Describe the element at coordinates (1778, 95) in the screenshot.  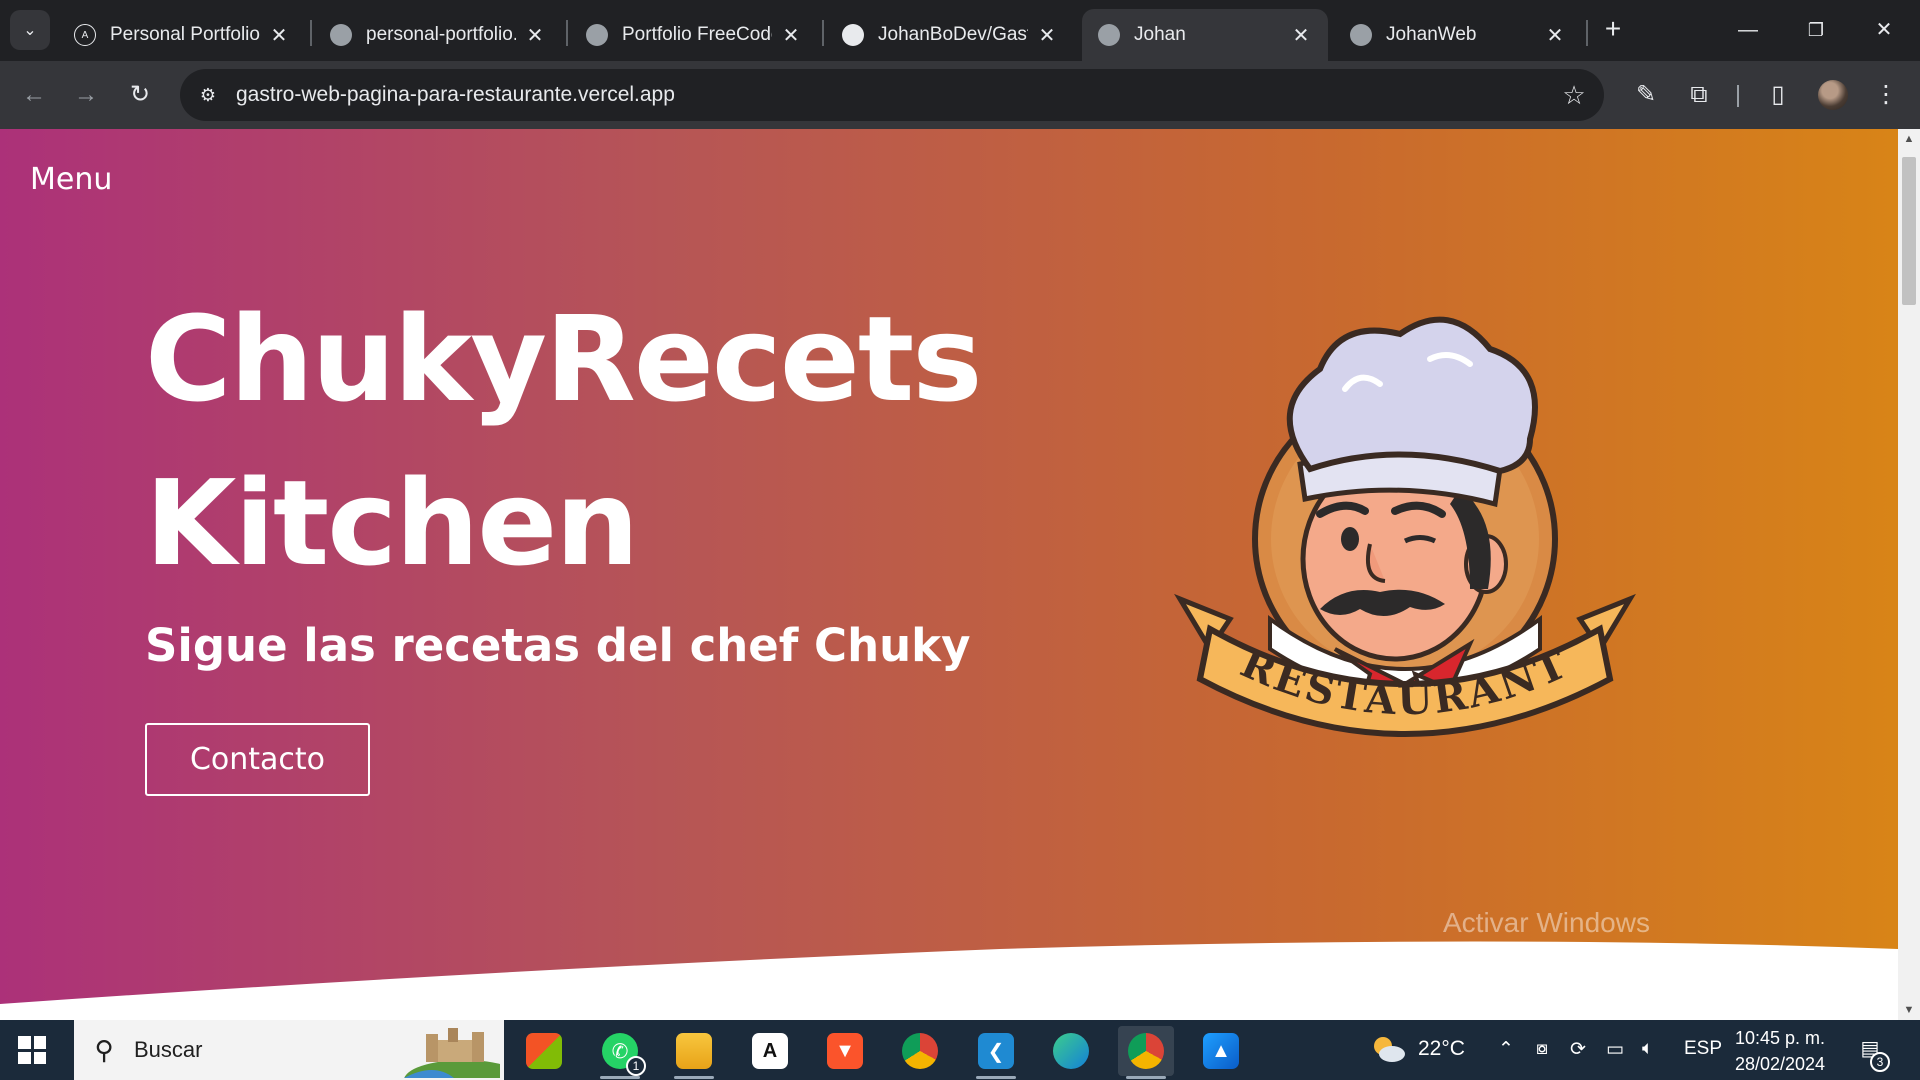
I see `side-panel-icon: ▯` at that location.